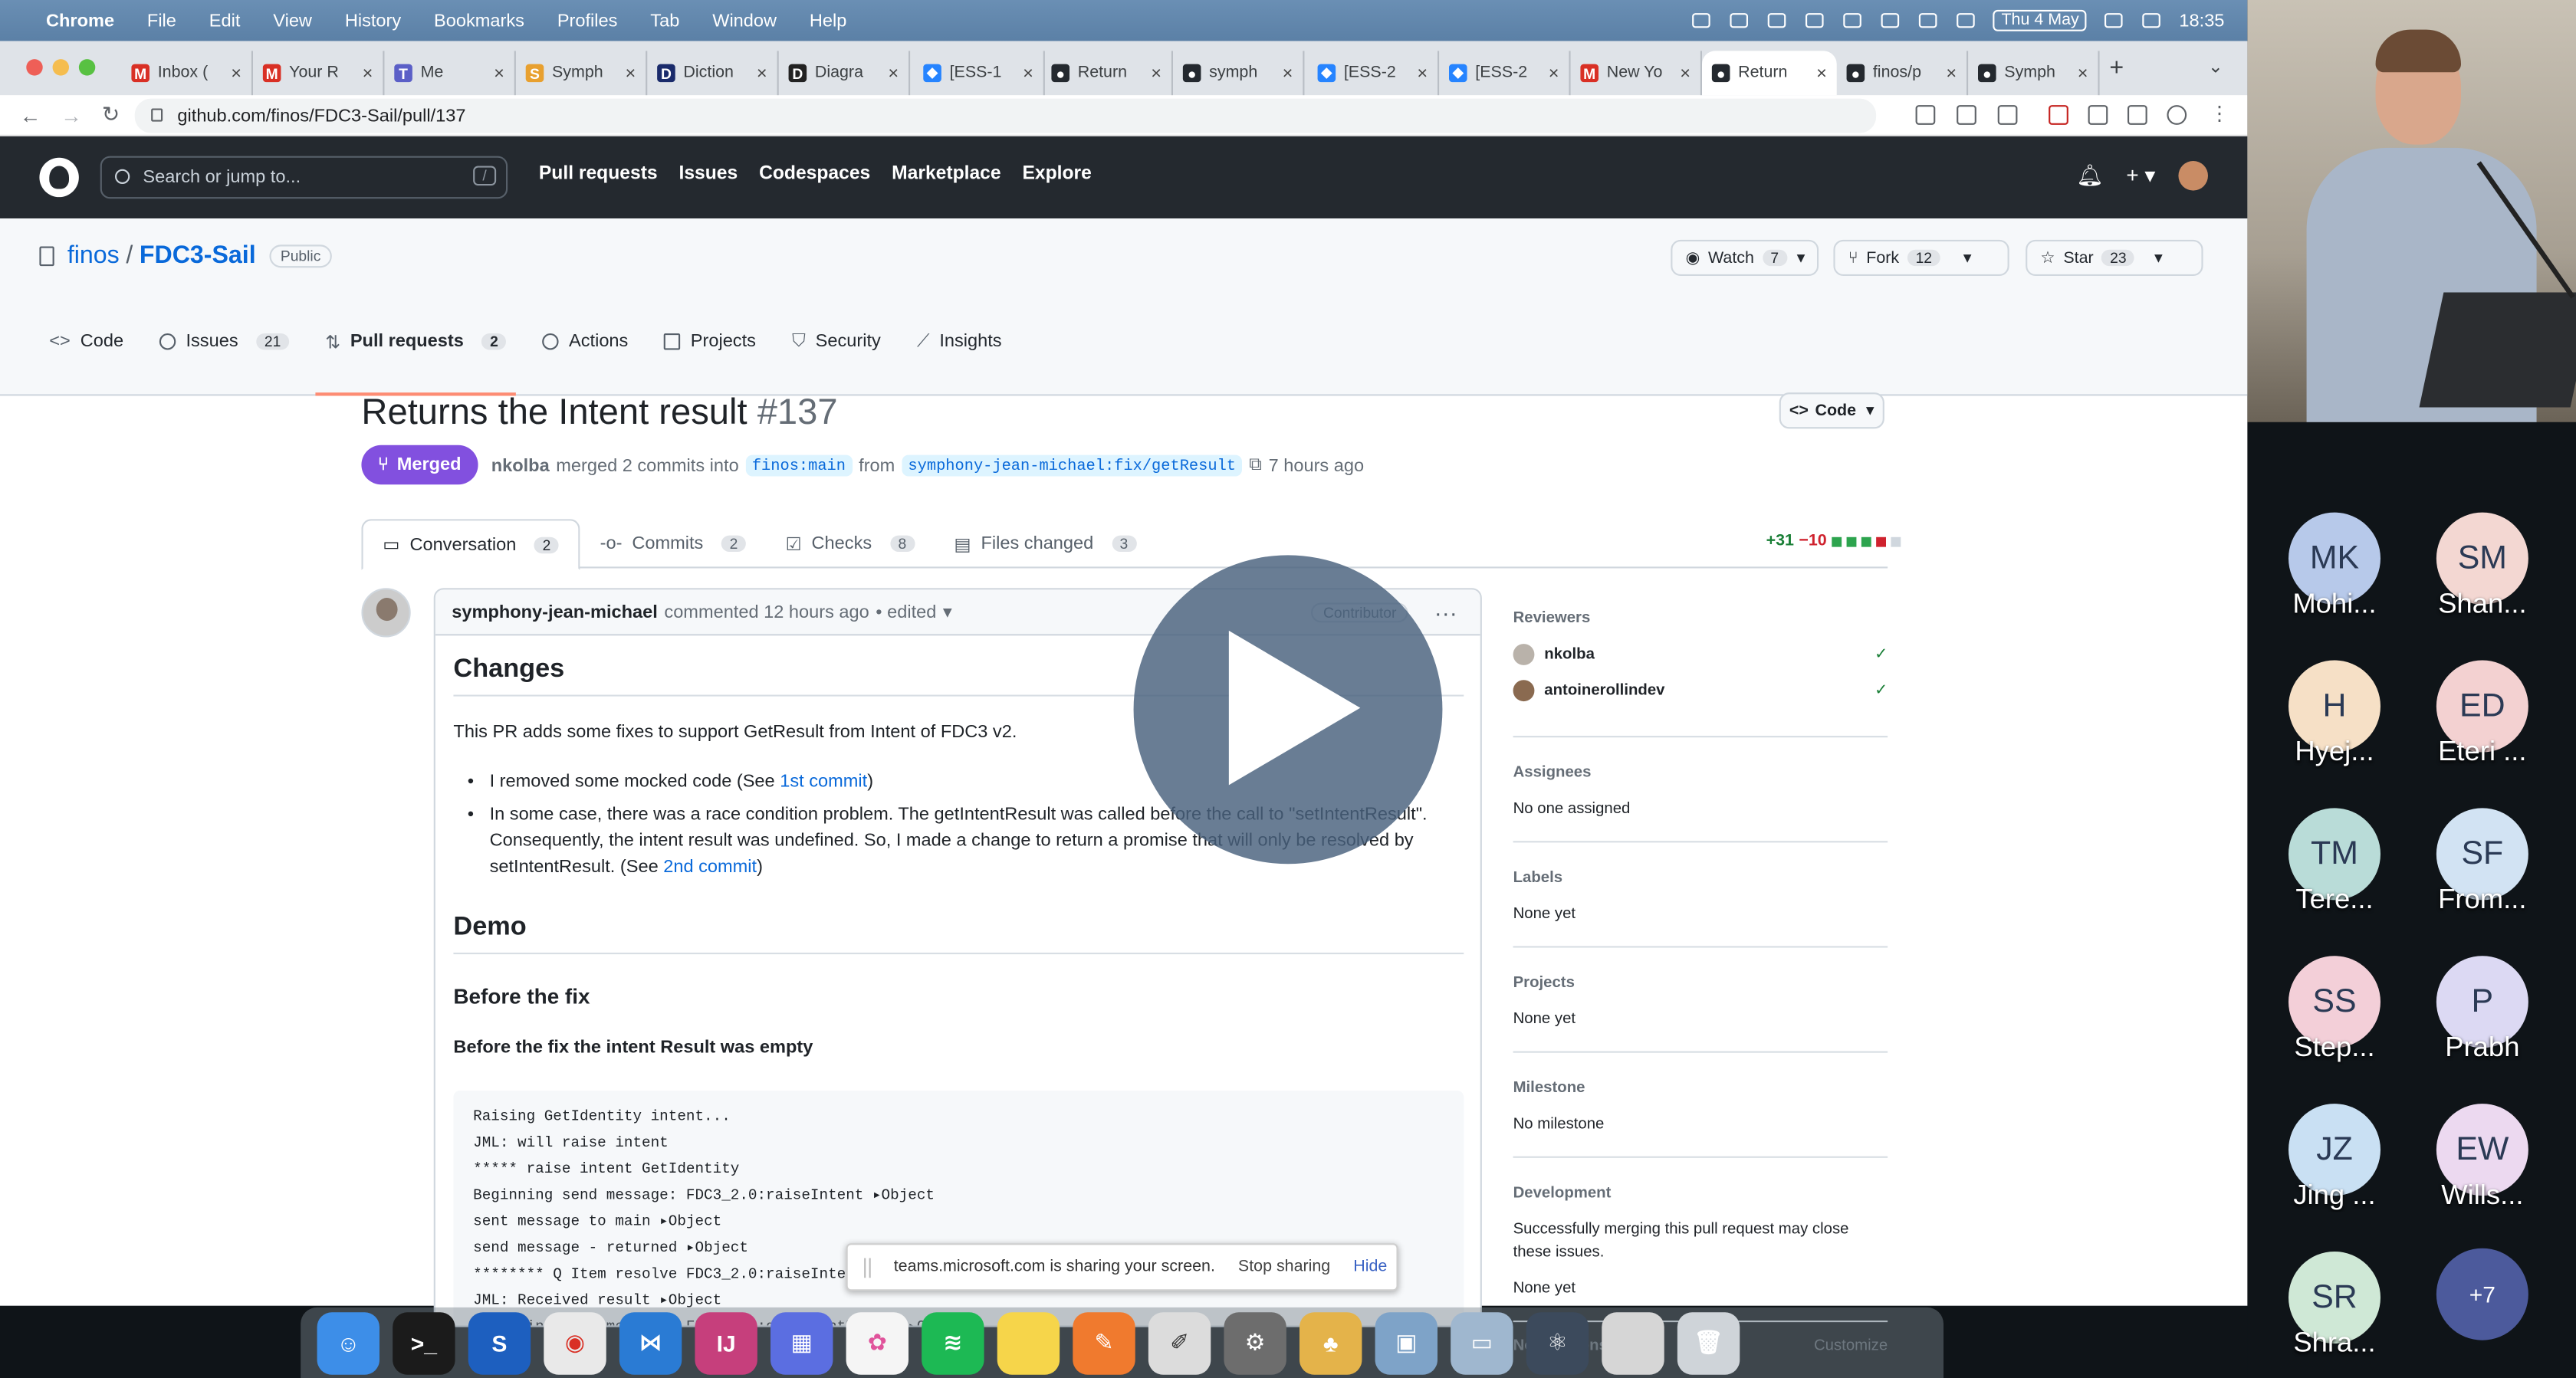 This screenshot has height=1378, width=2576. I want to click on battery-icon, so click(1853, 20).